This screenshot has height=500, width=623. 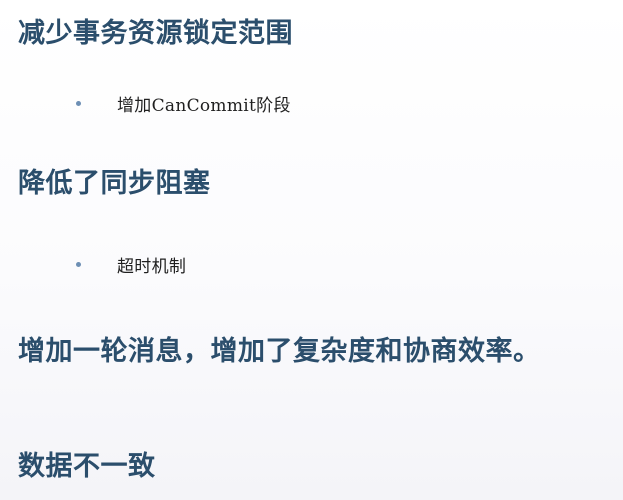 I want to click on bullet-text: 增加CanCommit阶段, so click(x=204, y=105).